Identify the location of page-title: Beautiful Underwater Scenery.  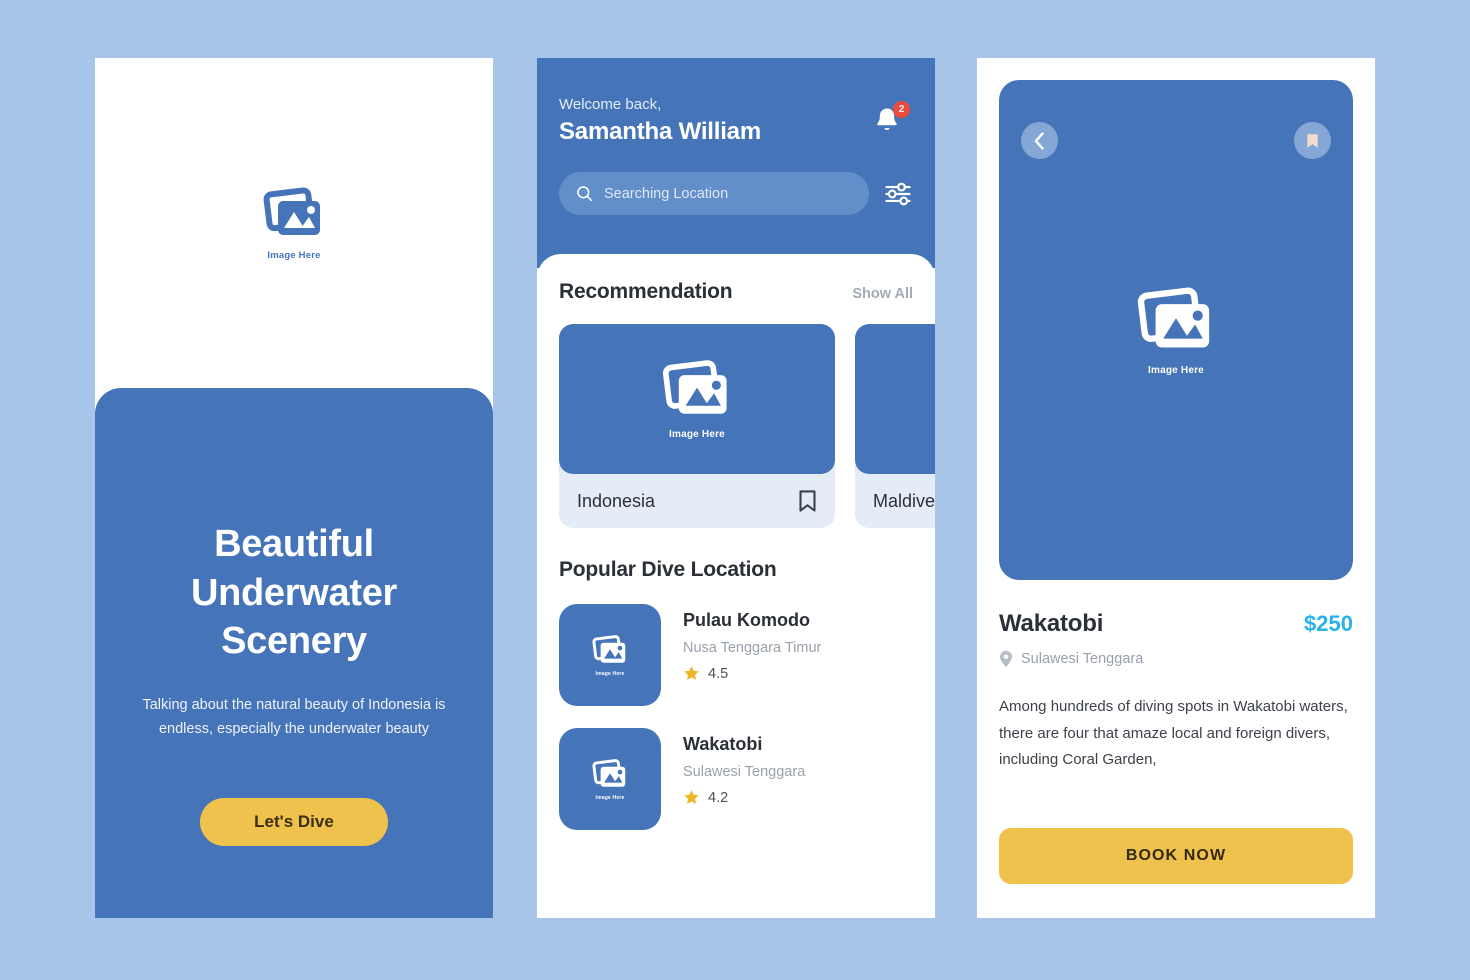
(294, 593).